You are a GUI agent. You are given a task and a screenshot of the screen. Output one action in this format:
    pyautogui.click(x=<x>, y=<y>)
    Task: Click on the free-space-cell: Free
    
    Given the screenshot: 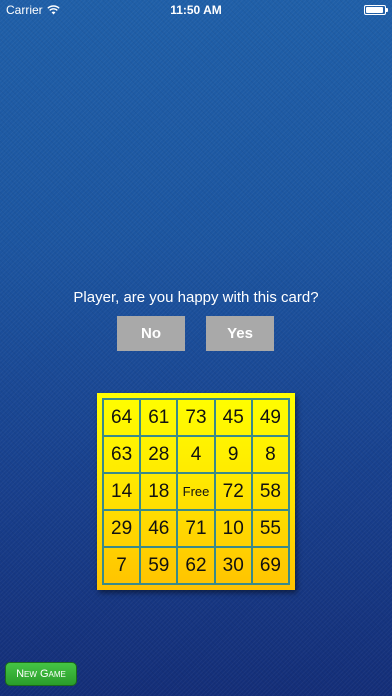 What is the action you would take?
    pyautogui.click(x=196, y=491)
    